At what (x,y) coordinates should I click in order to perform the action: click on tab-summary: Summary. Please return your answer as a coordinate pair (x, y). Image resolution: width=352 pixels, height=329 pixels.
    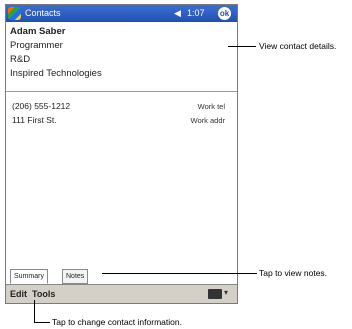
    Looking at the image, I should click on (29, 276).